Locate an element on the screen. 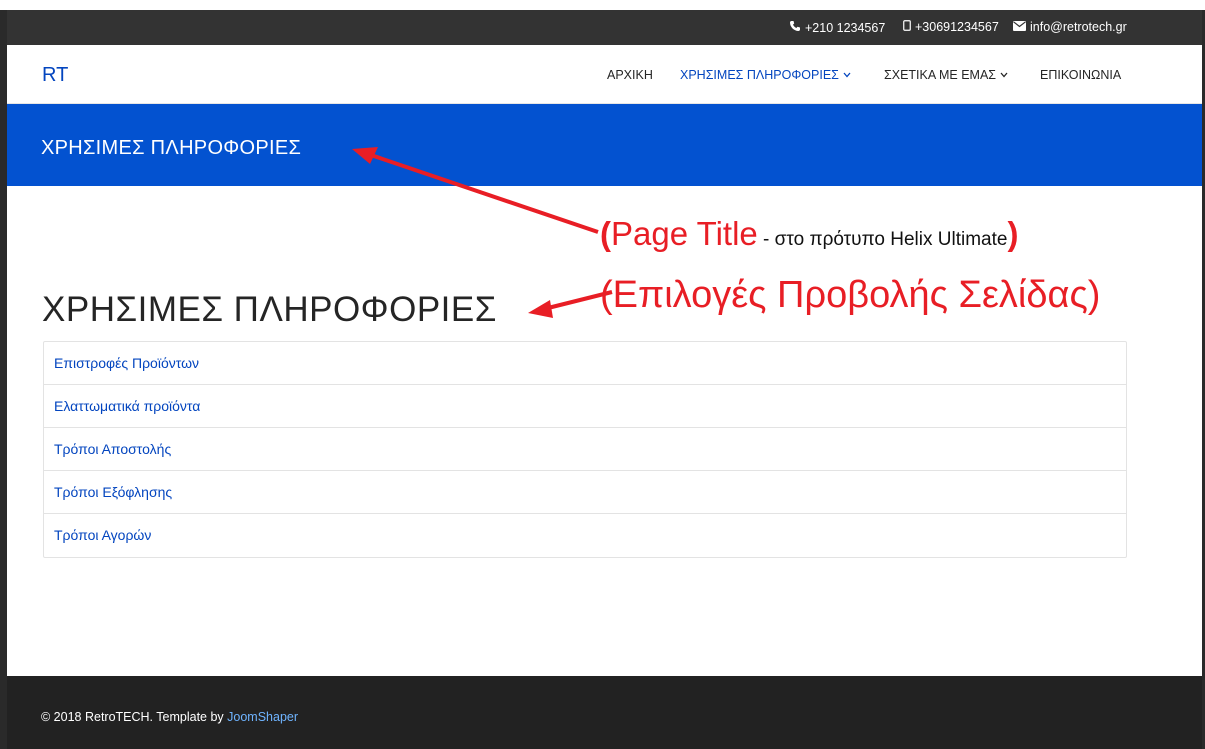 The height and width of the screenshot is (749, 1205). annotation-arrows is located at coordinates (482, 232).